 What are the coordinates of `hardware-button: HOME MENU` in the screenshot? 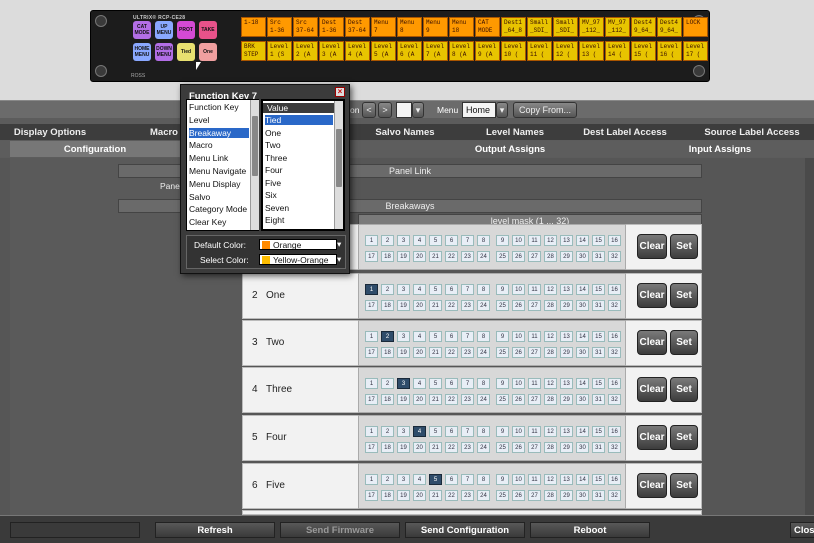 It's located at (142, 52).